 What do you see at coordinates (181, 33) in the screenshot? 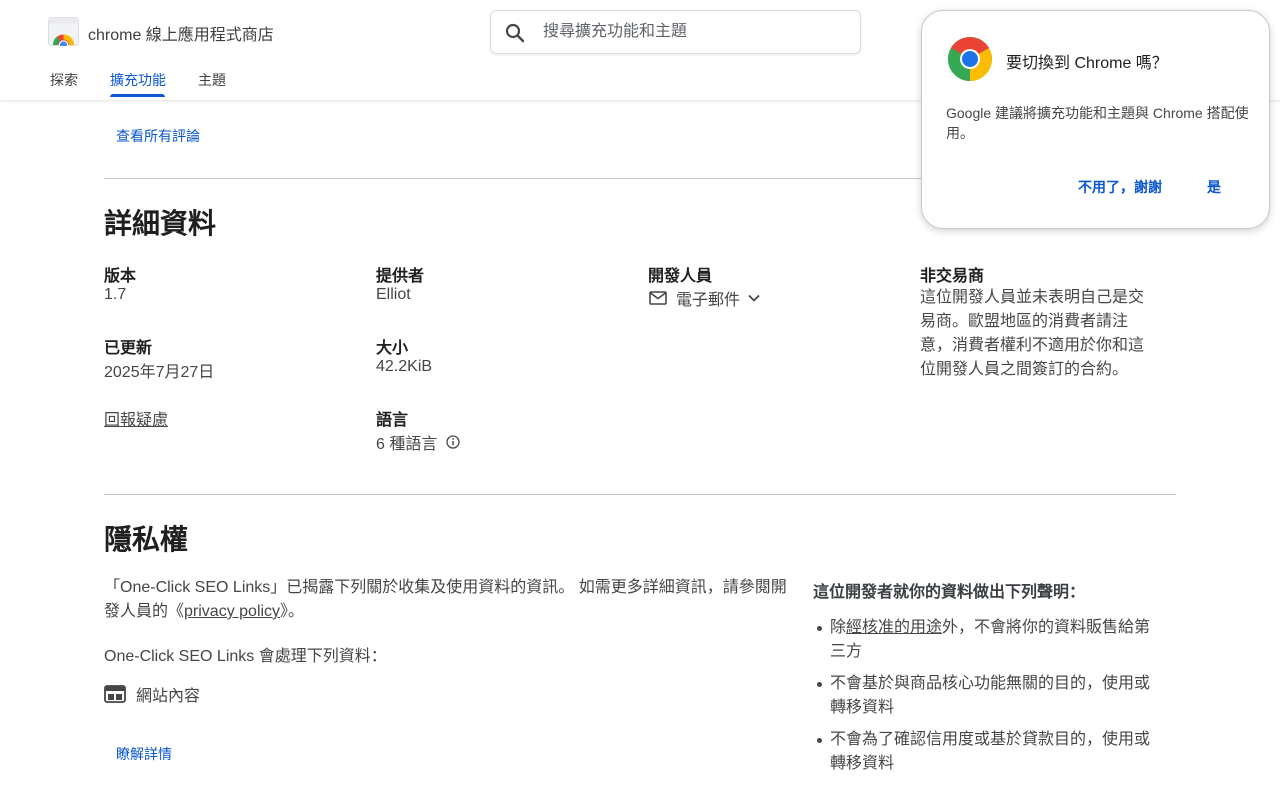
I see `store-title: chrome 線上應用程式商店` at bounding box center [181, 33].